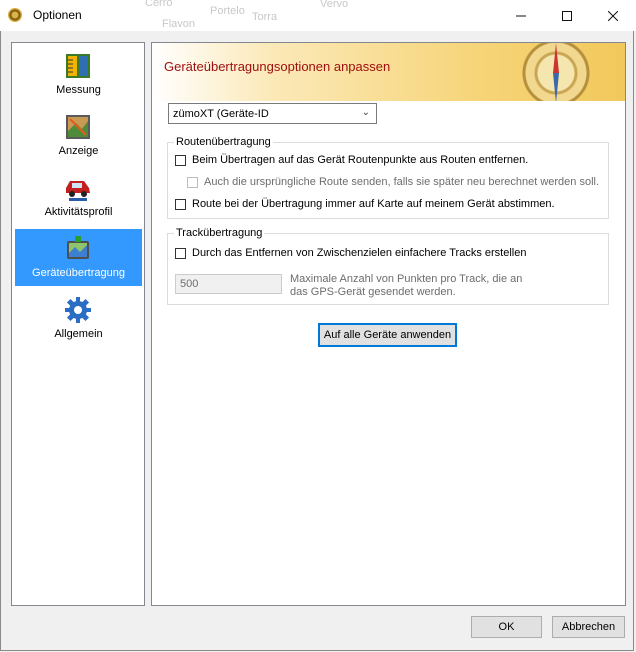 The width and height of the screenshot is (636, 652). I want to click on cancel-button: Abbrechen, so click(588, 627).